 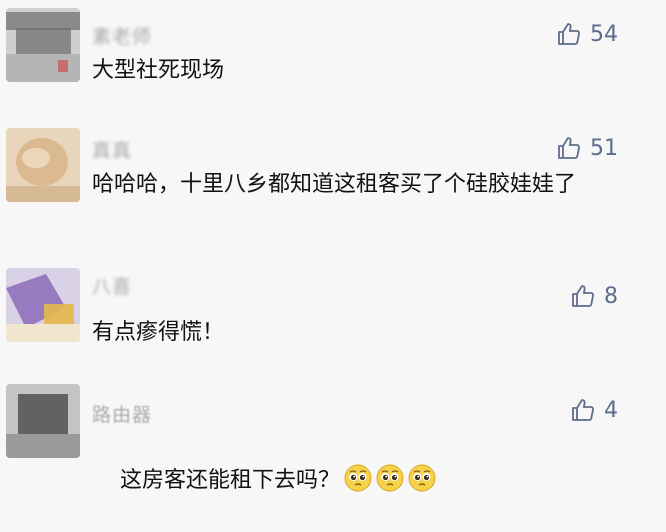 I want to click on like-button: 8, so click(x=594, y=296).